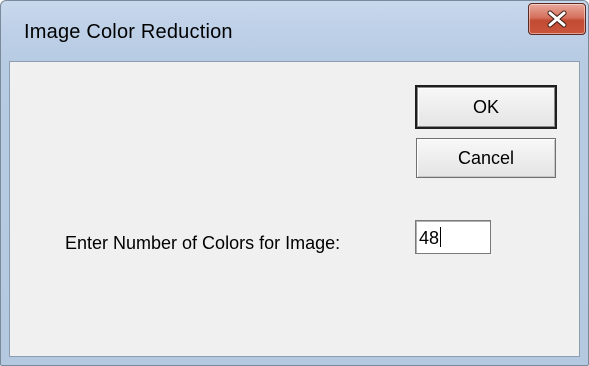  I want to click on close-button, so click(557, 19).